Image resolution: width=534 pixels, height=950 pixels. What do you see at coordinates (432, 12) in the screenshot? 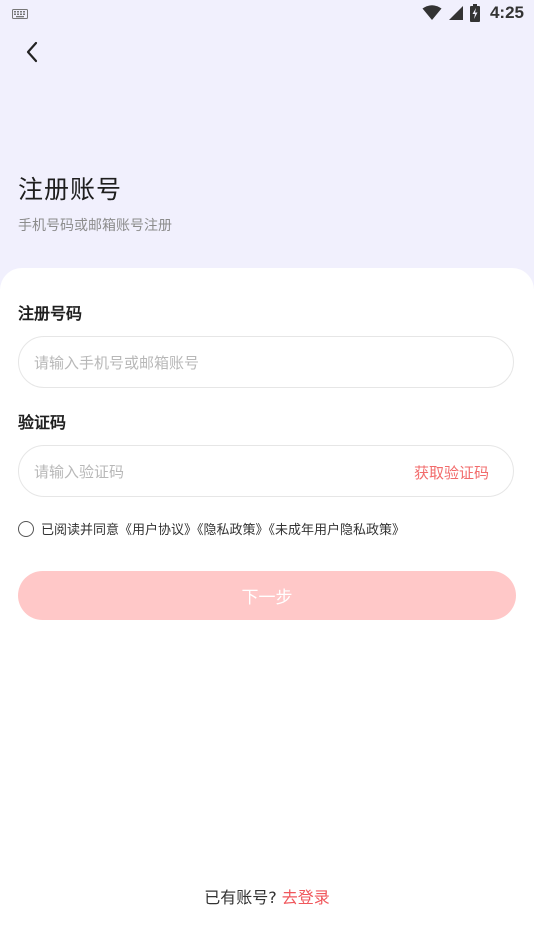
I see `wifi-icon` at bounding box center [432, 12].